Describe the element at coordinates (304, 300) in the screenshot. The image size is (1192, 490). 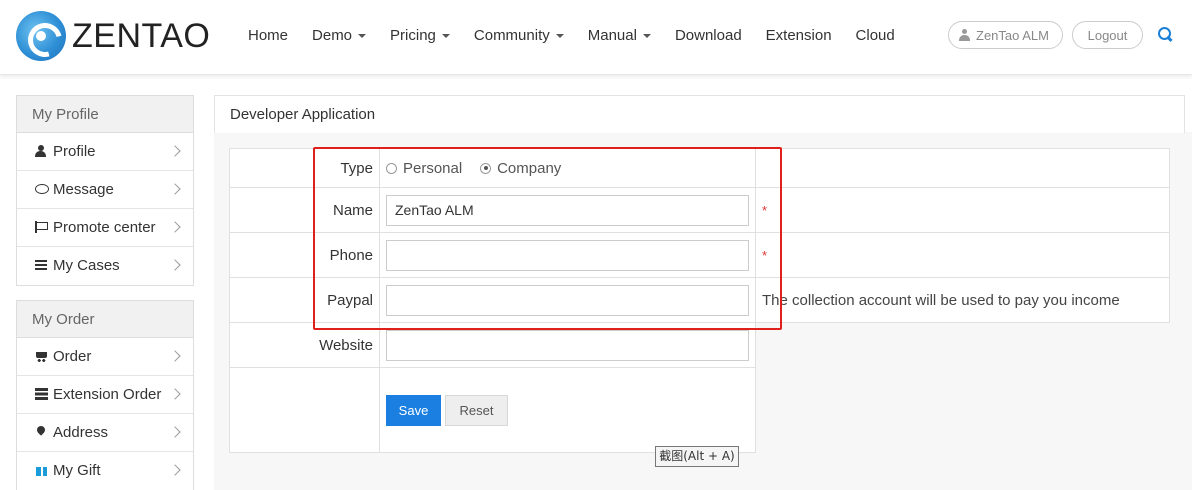
I see `paypal-label: Paypal` at that location.